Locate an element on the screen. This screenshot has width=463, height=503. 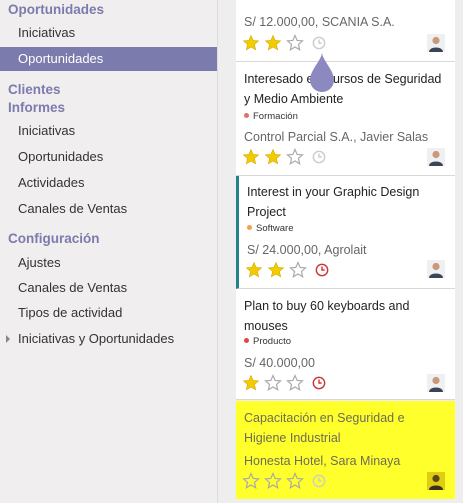
section-clientes: Clientes is located at coordinates (34, 89).